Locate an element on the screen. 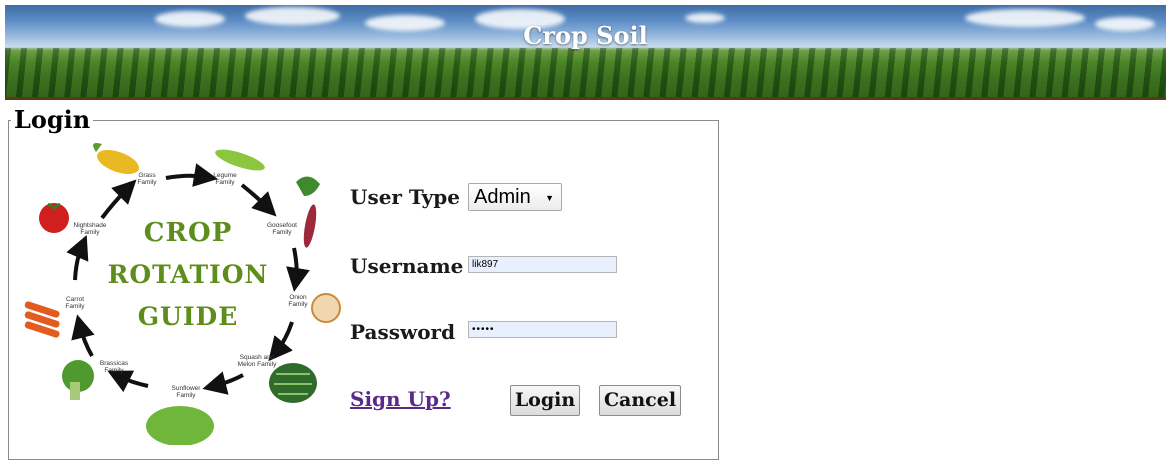 The height and width of the screenshot is (460, 1166). family-label-grass: Grass Family is located at coordinates (147, 179).